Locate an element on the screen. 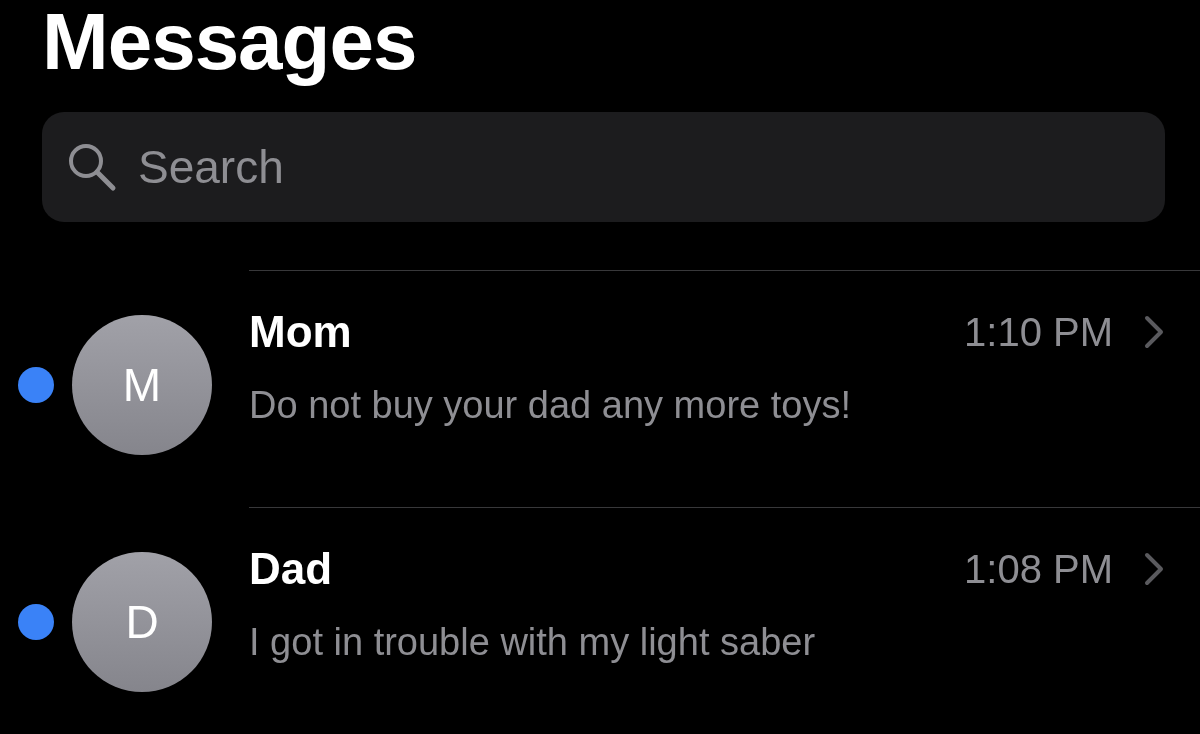  contact-name: Mom is located at coordinates (301, 332).